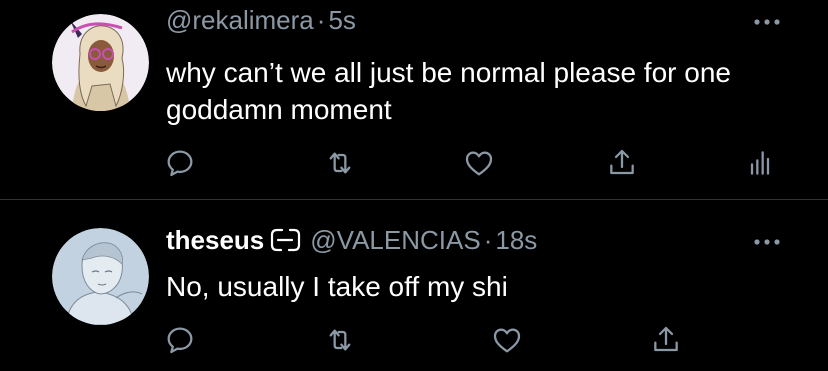 This screenshot has height=371, width=828. I want to click on tweet-header: @rekalimera · 5s, so click(261, 20).